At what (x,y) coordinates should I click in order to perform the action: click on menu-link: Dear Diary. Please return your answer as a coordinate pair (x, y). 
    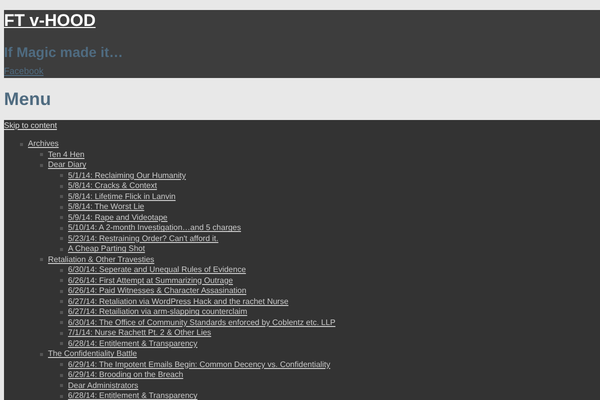
    Looking at the image, I should click on (67, 165).